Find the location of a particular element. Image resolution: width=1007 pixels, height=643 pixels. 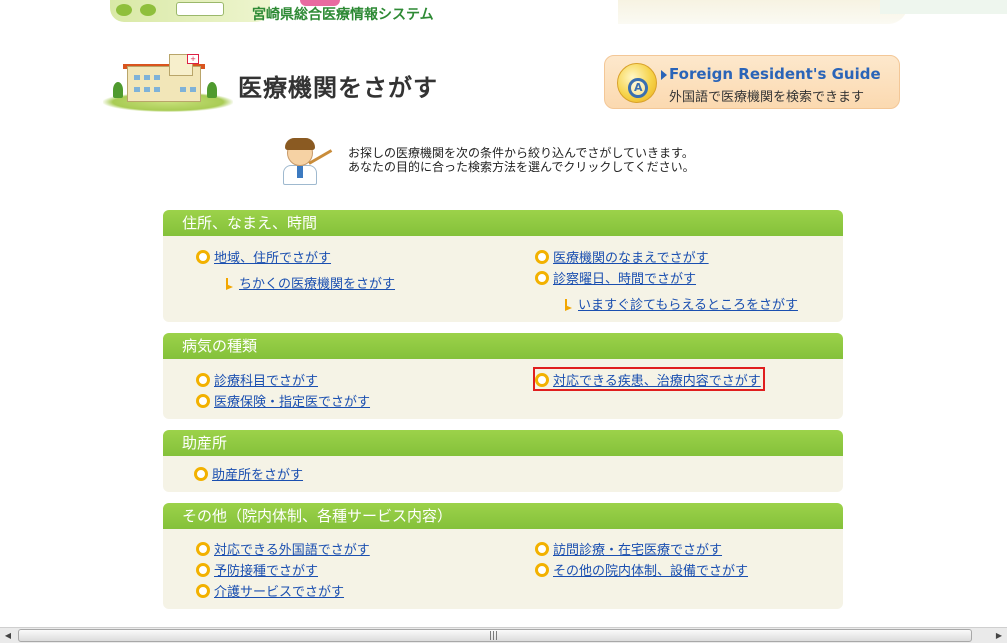

link-item: 医療保険・指定医でさがす is located at coordinates (283, 400).